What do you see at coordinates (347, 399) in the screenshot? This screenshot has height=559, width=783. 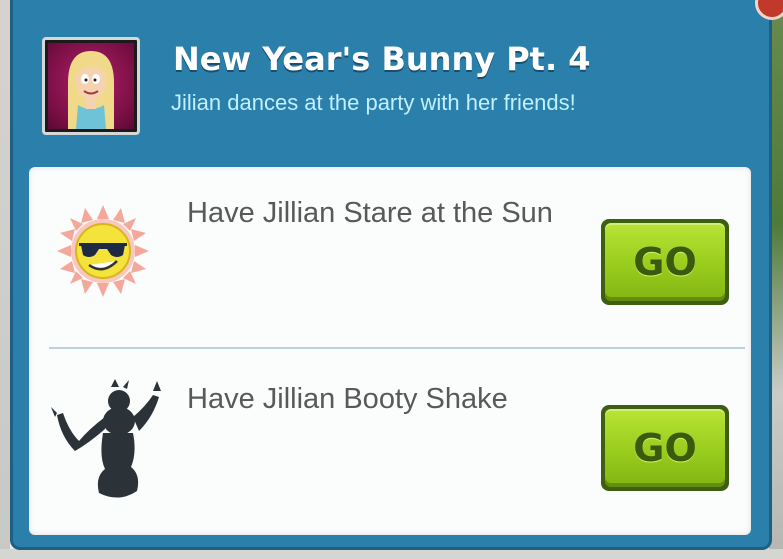 I see `task-label: Have Jillian Booty Shake` at bounding box center [347, 399].